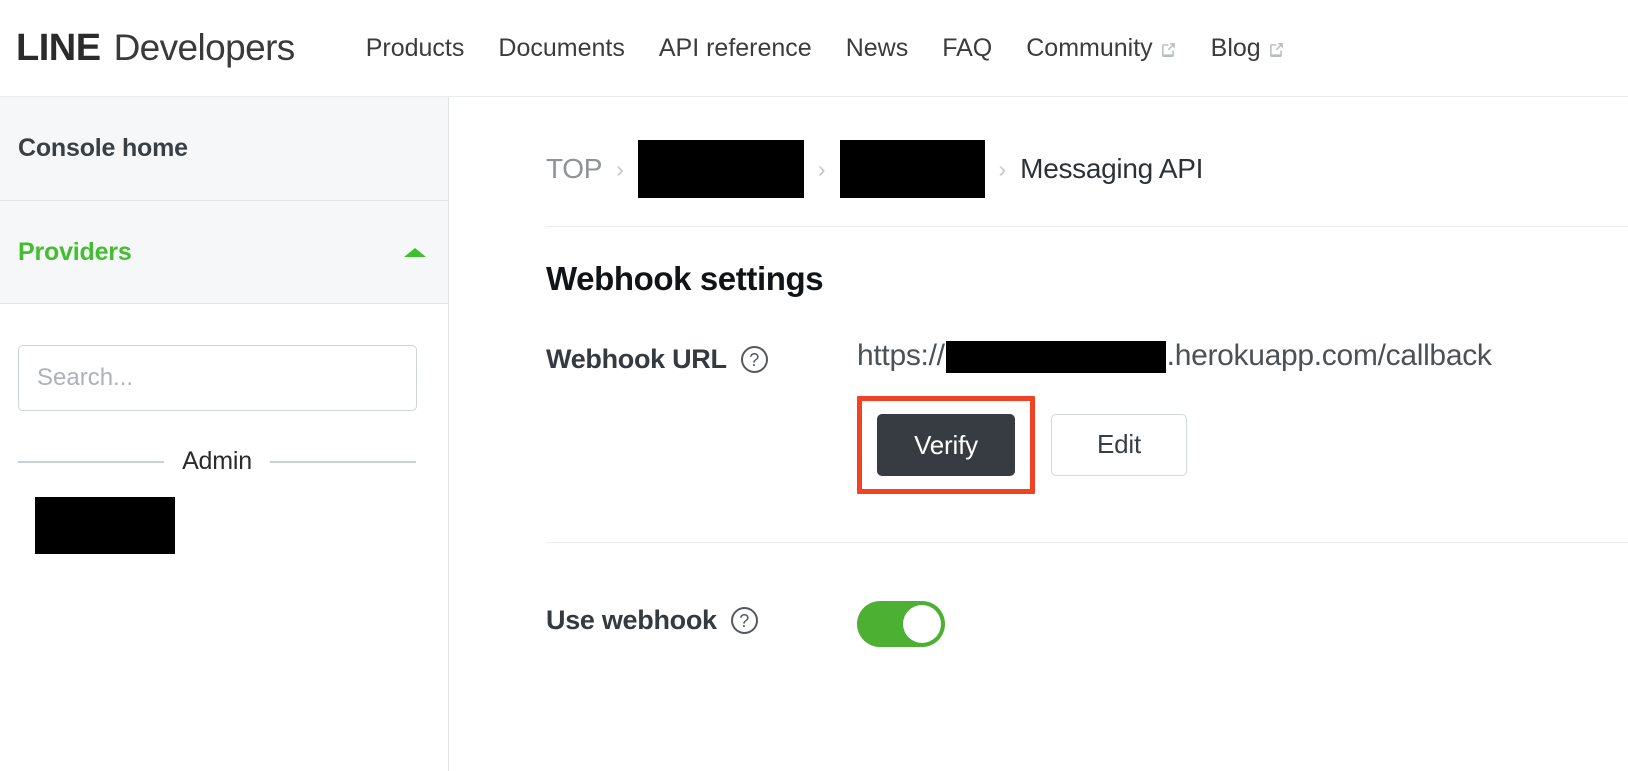  Describe the element at coordinates (105, 525) in the screenshot. I see `sidebar-admin-item-redacted` at that location.